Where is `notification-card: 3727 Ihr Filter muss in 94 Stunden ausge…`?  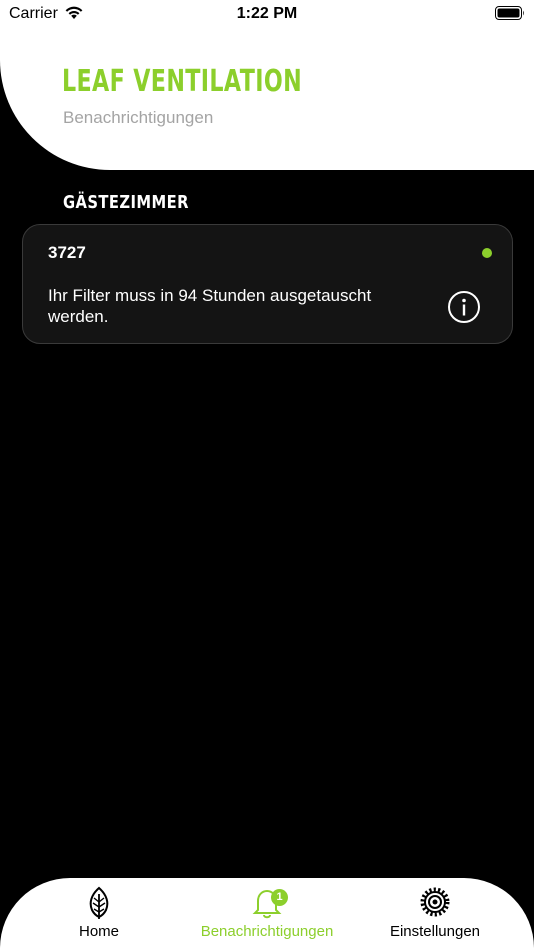 notification-card: 3727 Ihr Filter muss in 94 Stunden ausge… is located at coordinates (267, 284).